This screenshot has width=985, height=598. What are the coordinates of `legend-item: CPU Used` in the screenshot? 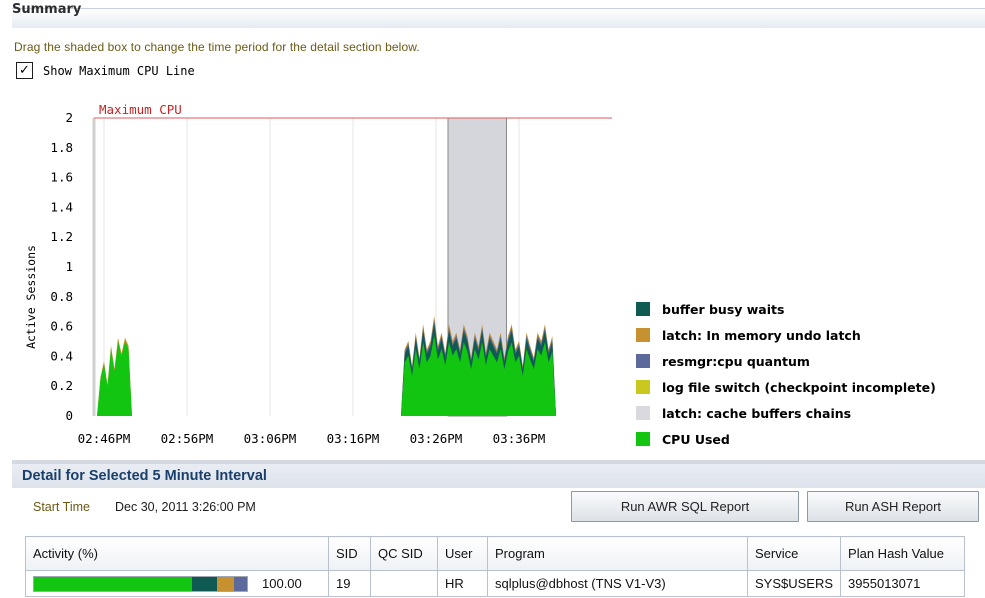 It's located at (786, 439).